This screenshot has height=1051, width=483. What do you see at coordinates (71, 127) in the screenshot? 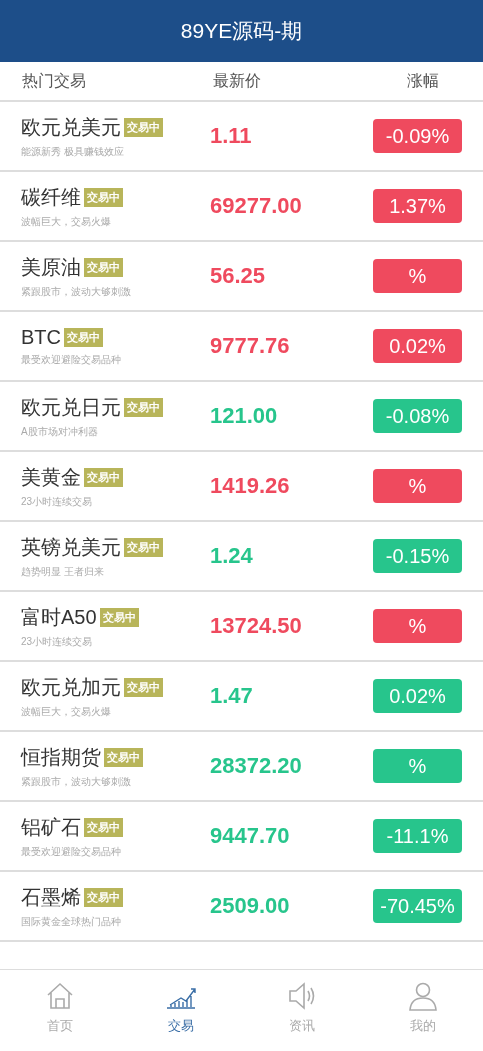
I see `instrument-name: 欧元兑美元` at bounding box center [71, 127].